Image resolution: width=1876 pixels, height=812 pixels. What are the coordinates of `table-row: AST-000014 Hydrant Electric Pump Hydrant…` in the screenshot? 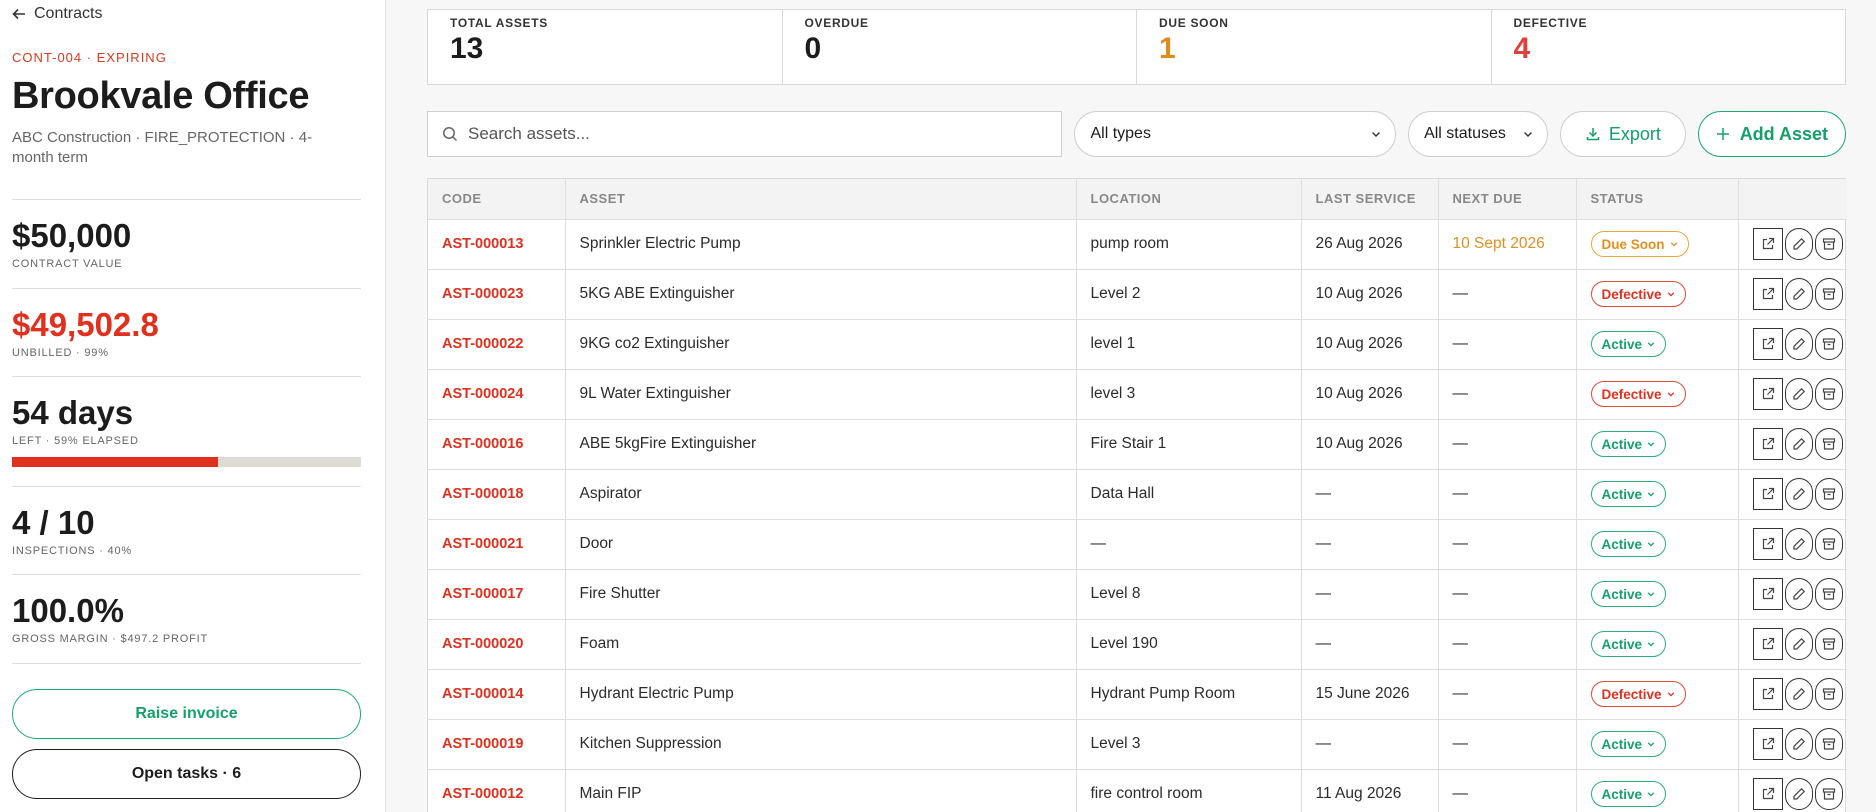 It's located at (1137, 694).